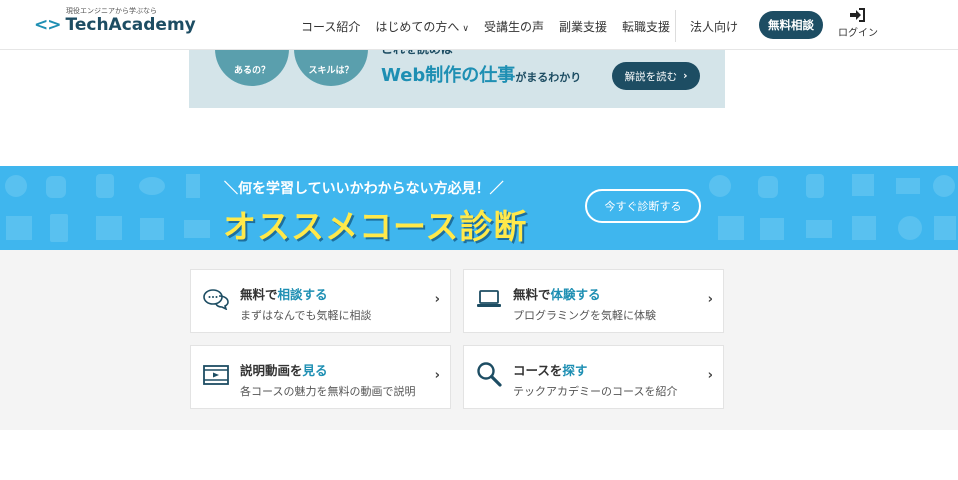 Image resolution: width=958 pixels, height=480 pixels. I want to click on search-icon, so click(489, 374).